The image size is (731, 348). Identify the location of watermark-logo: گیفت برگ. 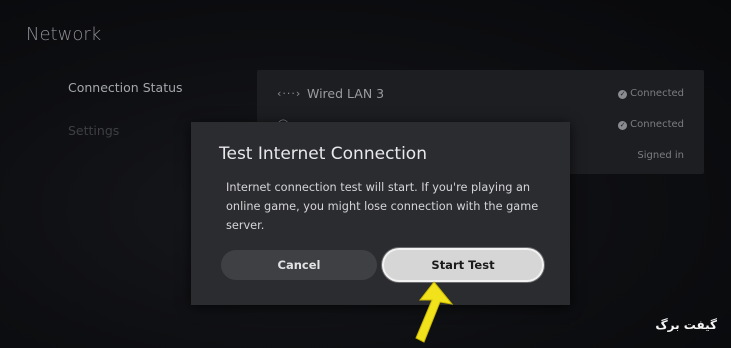
(686, 325).